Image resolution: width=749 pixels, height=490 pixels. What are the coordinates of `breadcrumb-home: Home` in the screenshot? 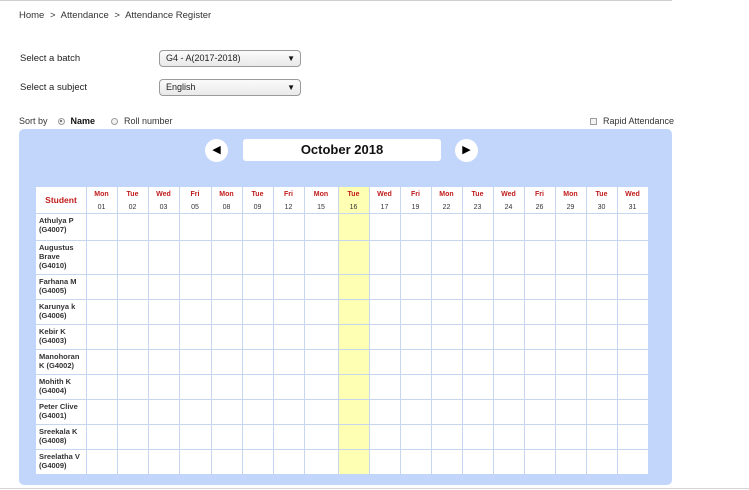 It's located at (31, 15).